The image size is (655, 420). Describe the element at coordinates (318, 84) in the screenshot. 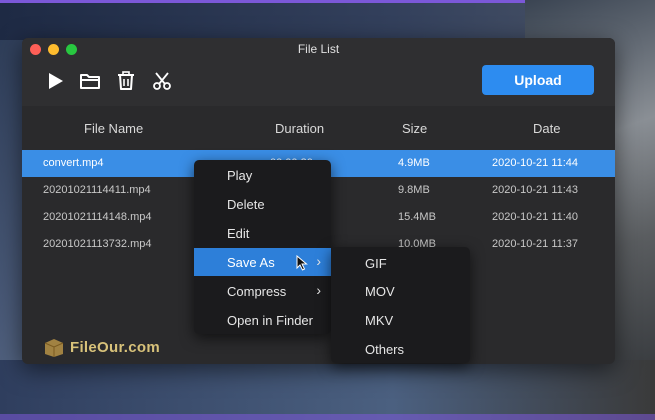

I see `toolbar: Upload` at that location.